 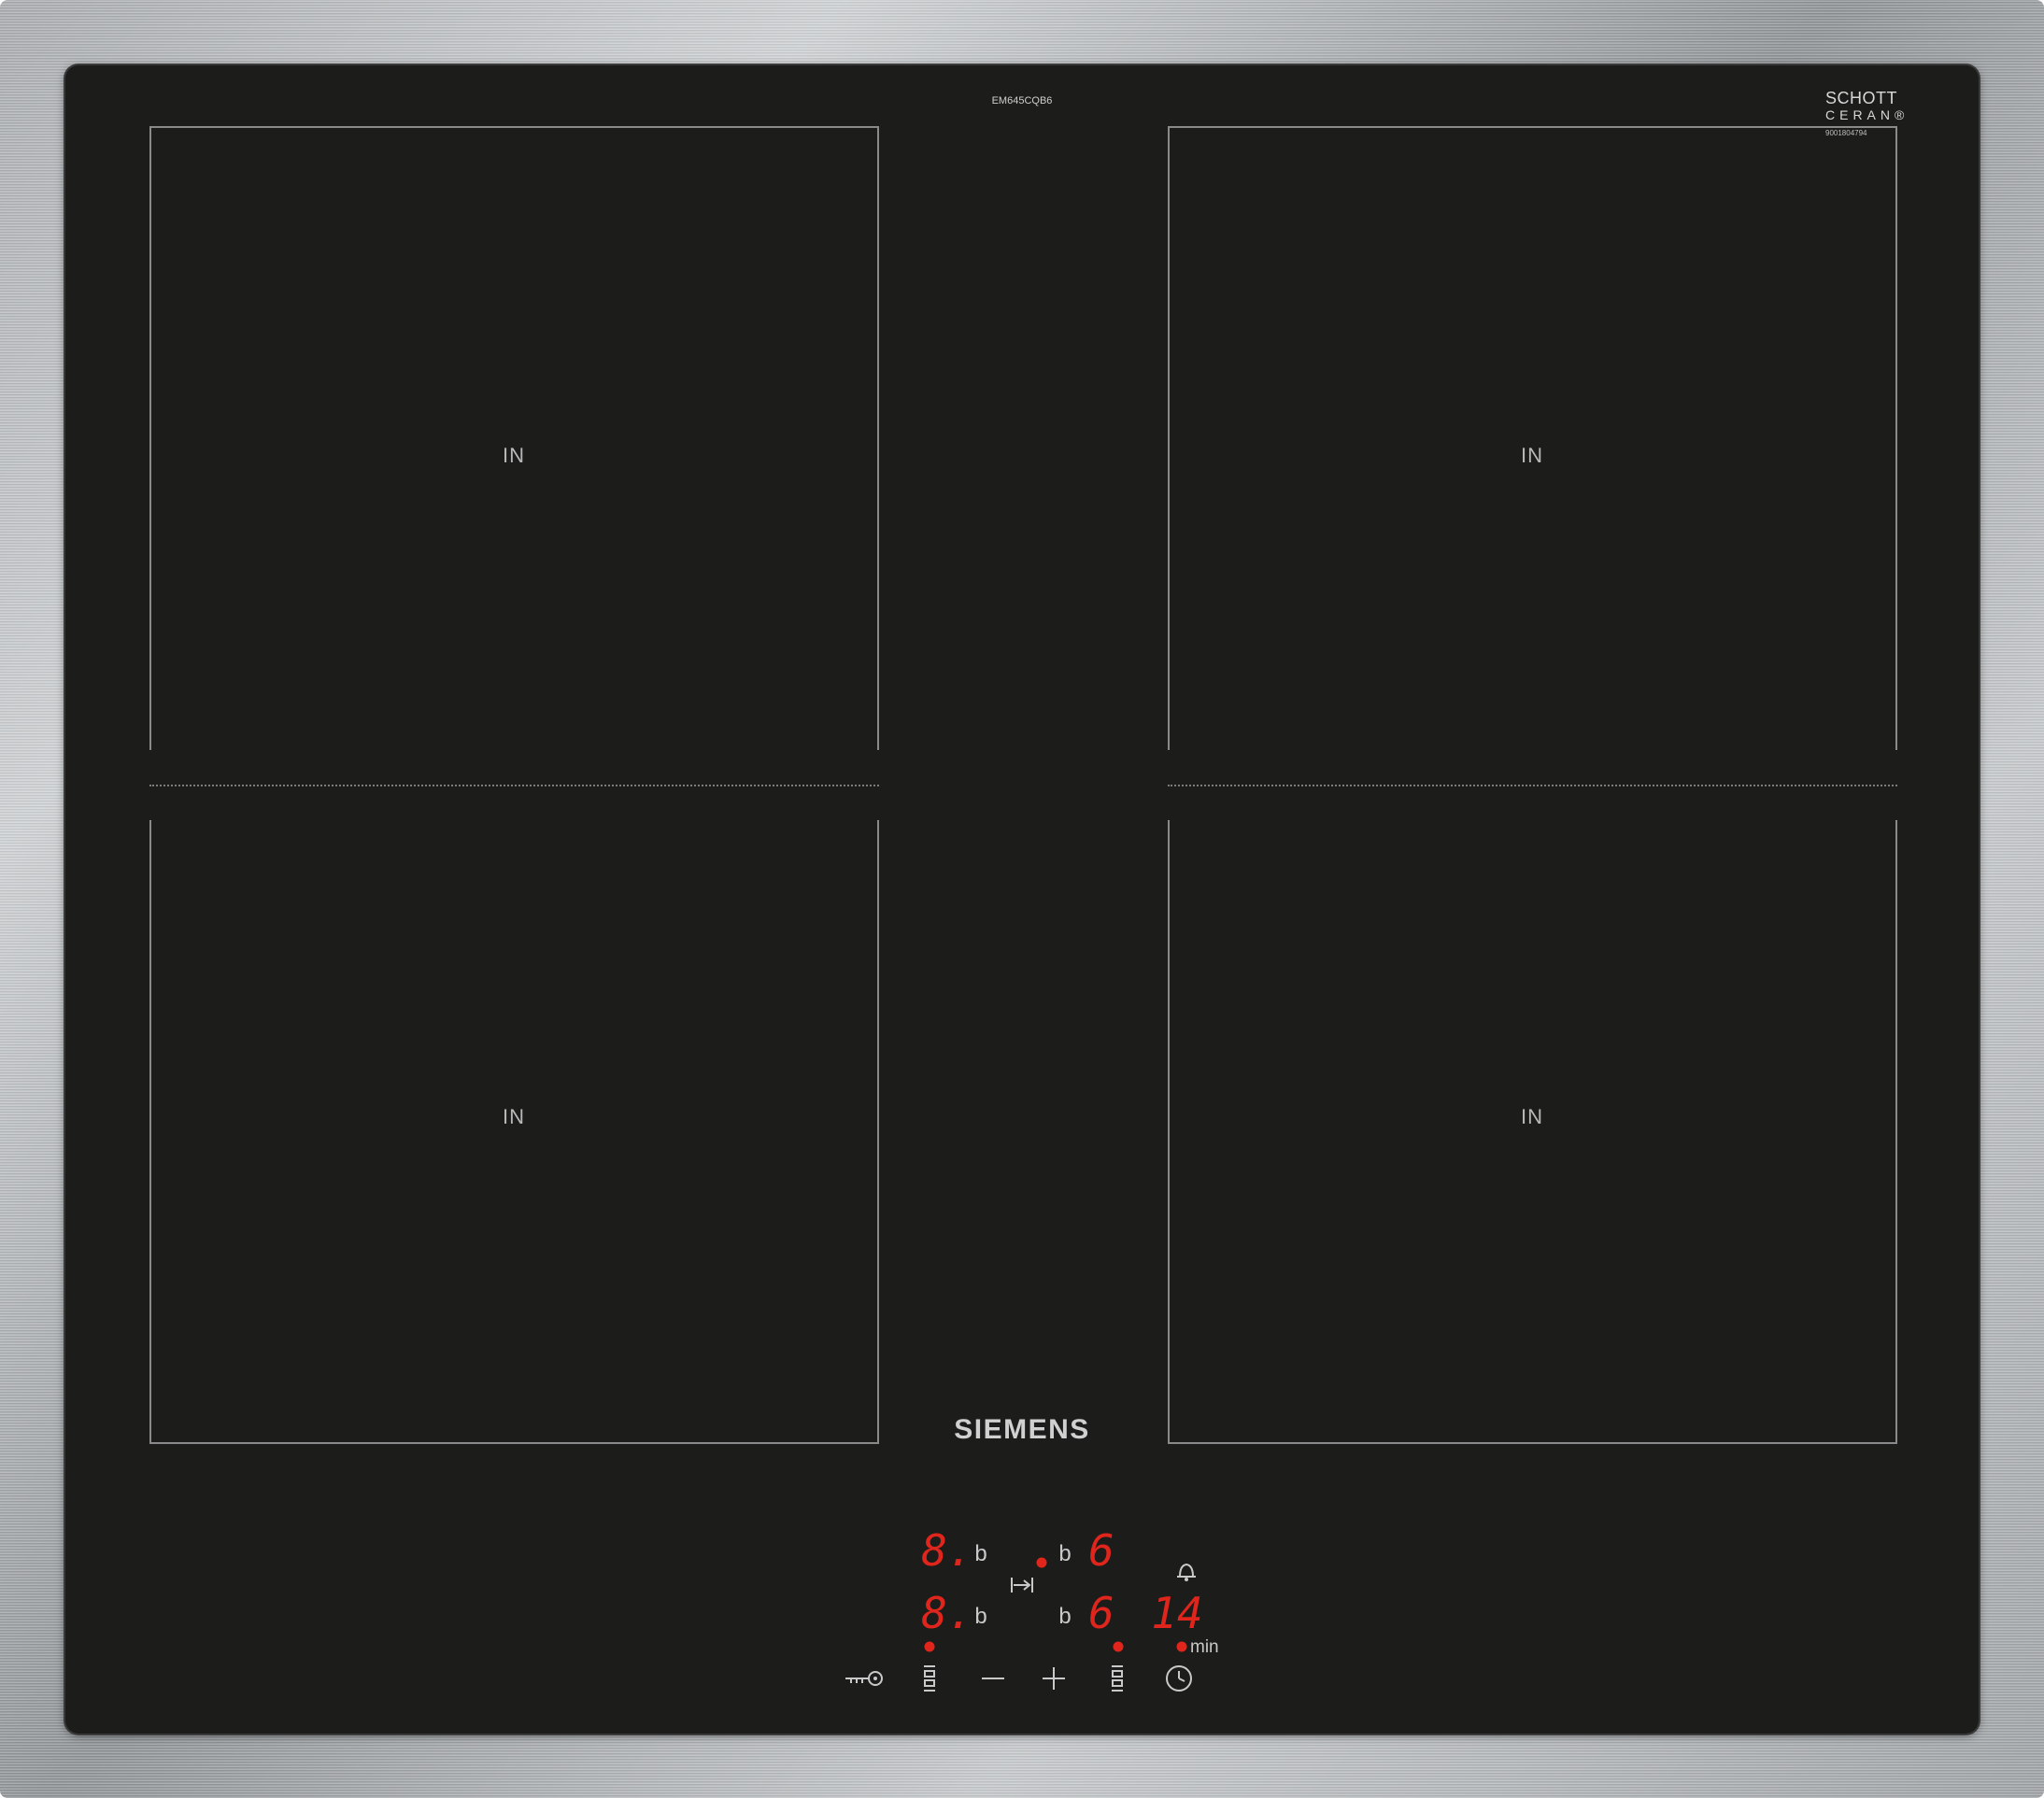 What do you see at coordinates (930, 1646) in the screenshot?
I see `left-select-led` at bounding box center [930, 1646].